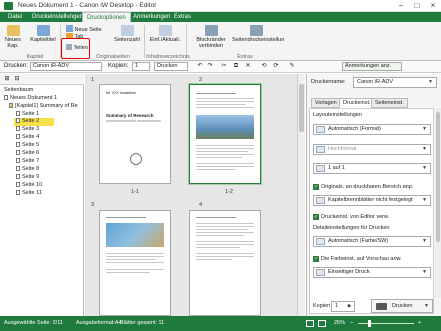 Image resolution: width=441 pixels, height=331 pixels. Describe the element at coordinates (419, 323) in the screenshot. I see `zoom-in-icon: +` at that location.